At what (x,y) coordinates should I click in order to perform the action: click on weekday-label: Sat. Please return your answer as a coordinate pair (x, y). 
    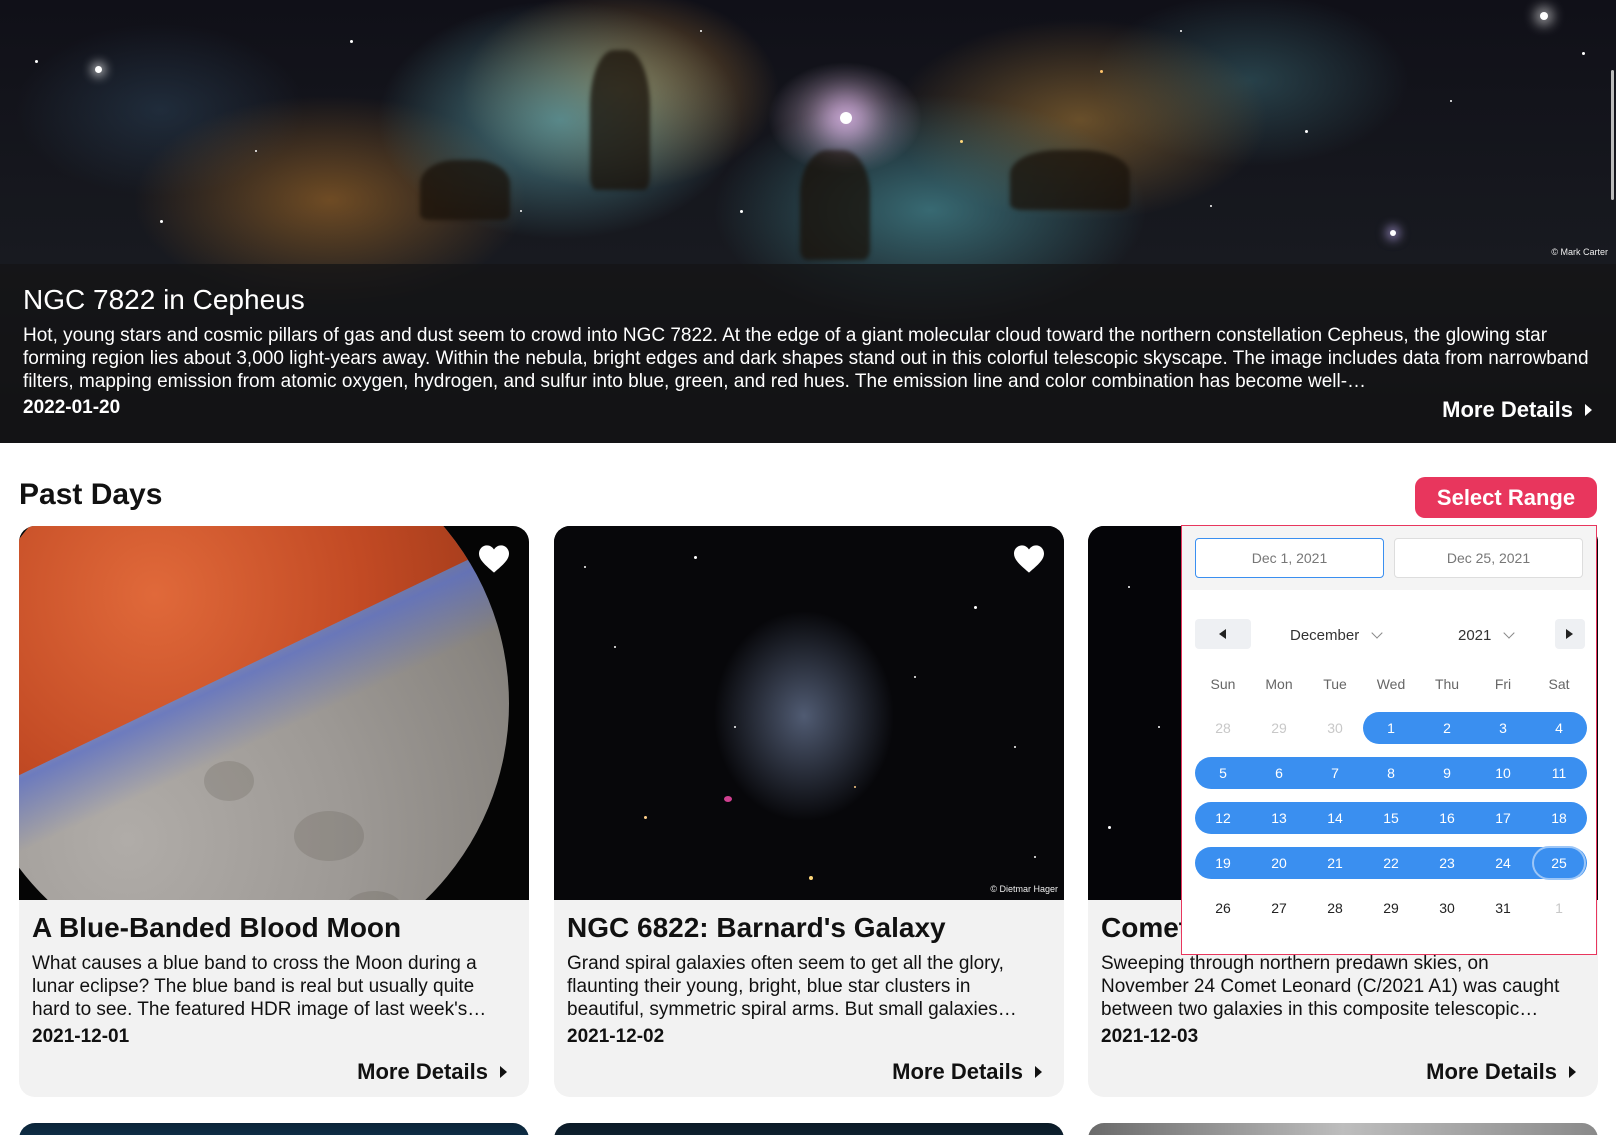
    Looking at the image, I should click on (1559, 684).